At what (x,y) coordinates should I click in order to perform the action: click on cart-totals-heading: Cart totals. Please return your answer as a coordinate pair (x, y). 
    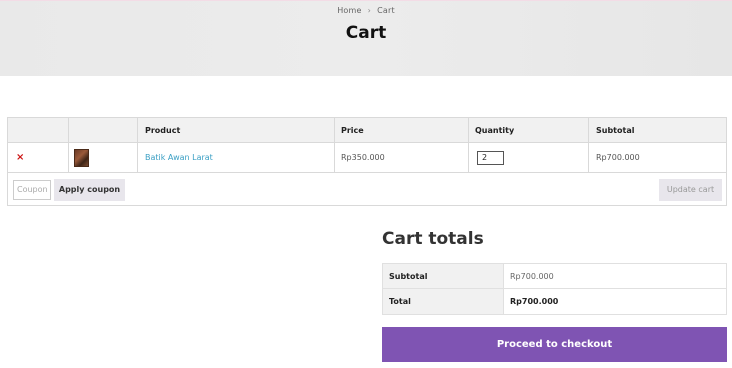
    Looking at the image, I should click on (433, 239).